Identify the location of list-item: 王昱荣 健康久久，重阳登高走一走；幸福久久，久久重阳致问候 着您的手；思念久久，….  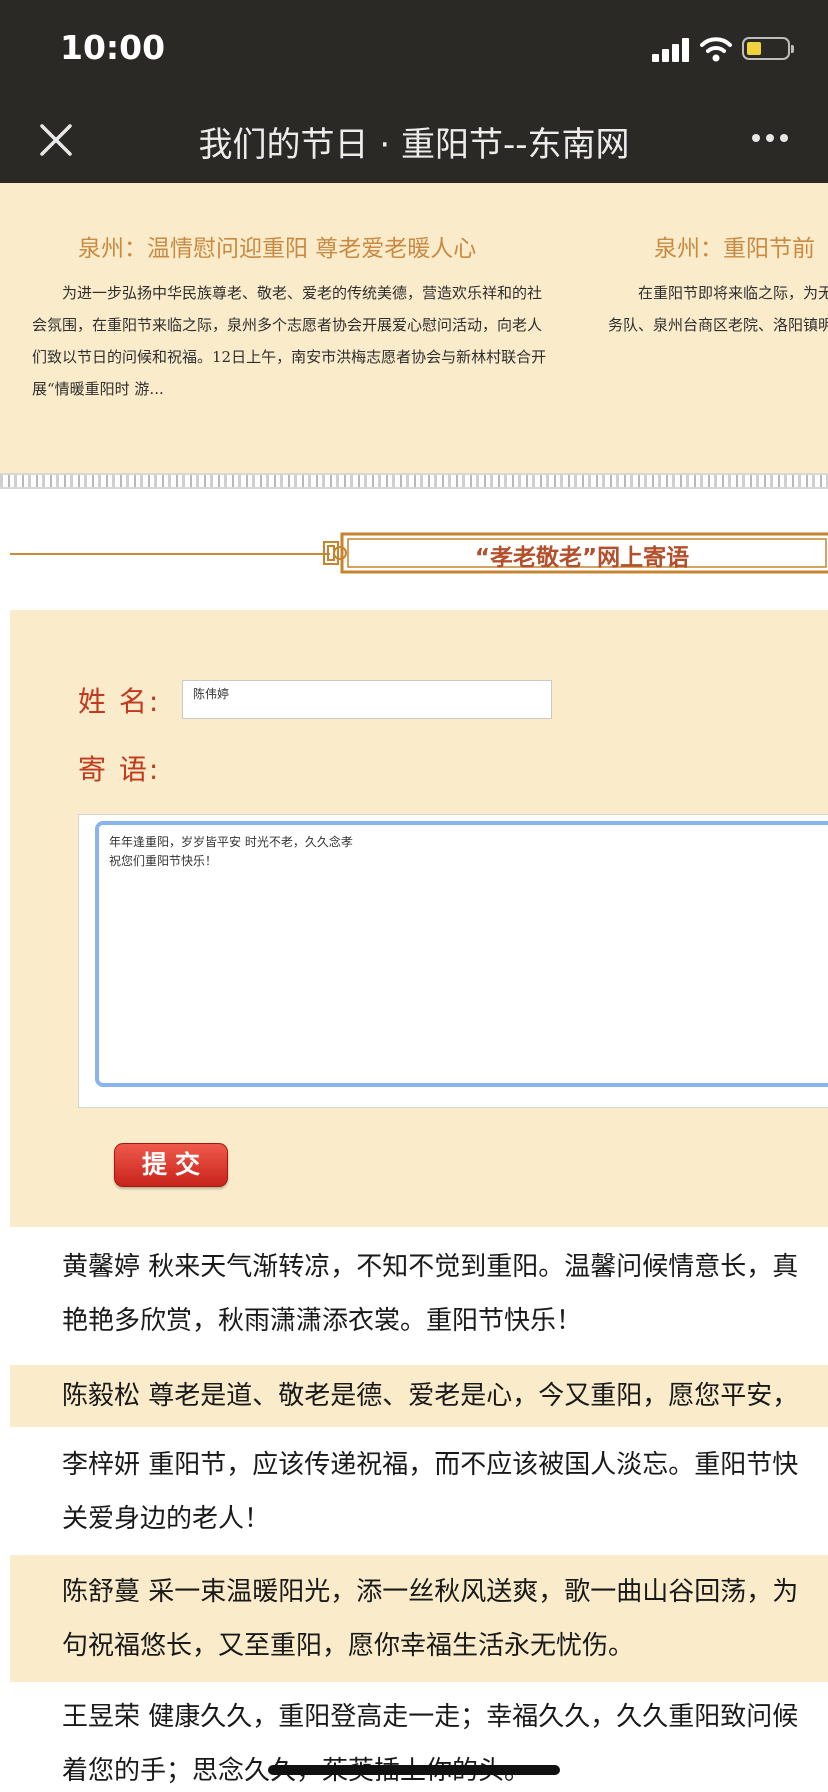
(414, 1741).